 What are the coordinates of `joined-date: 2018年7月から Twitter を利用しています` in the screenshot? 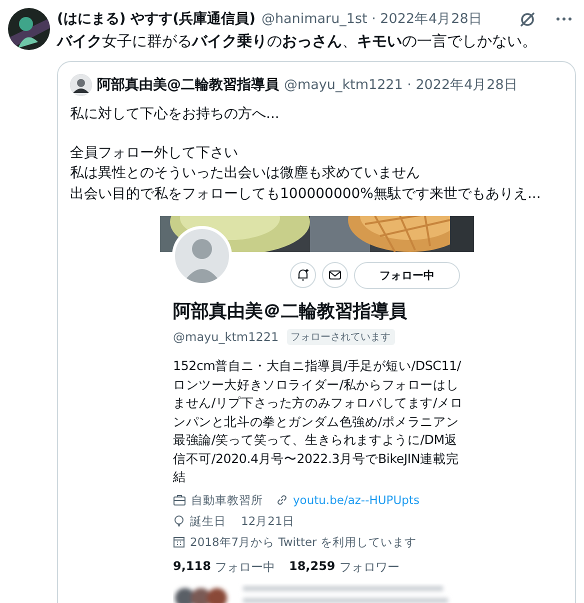 It's located at (303, 542).